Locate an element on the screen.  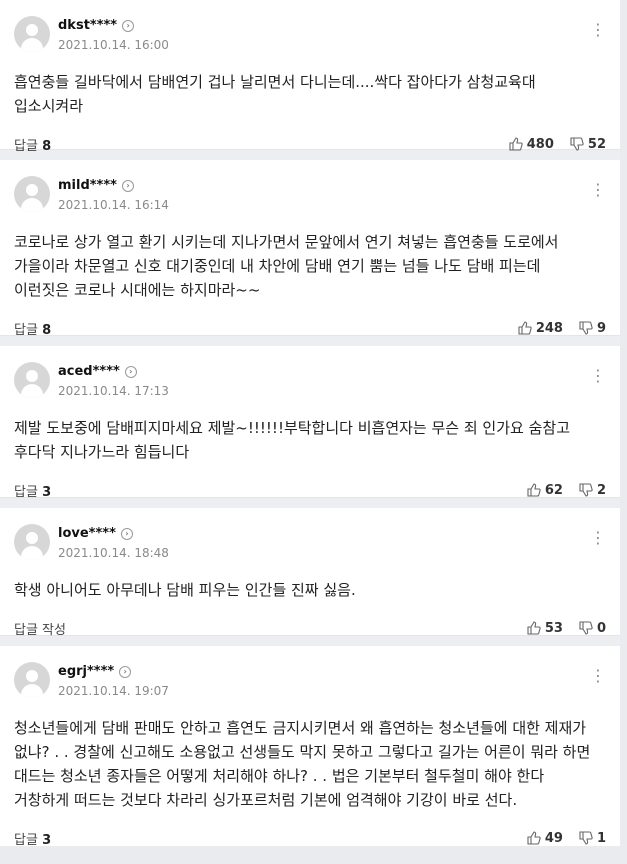
like-count: 49 is located at coordinates (553, 838).